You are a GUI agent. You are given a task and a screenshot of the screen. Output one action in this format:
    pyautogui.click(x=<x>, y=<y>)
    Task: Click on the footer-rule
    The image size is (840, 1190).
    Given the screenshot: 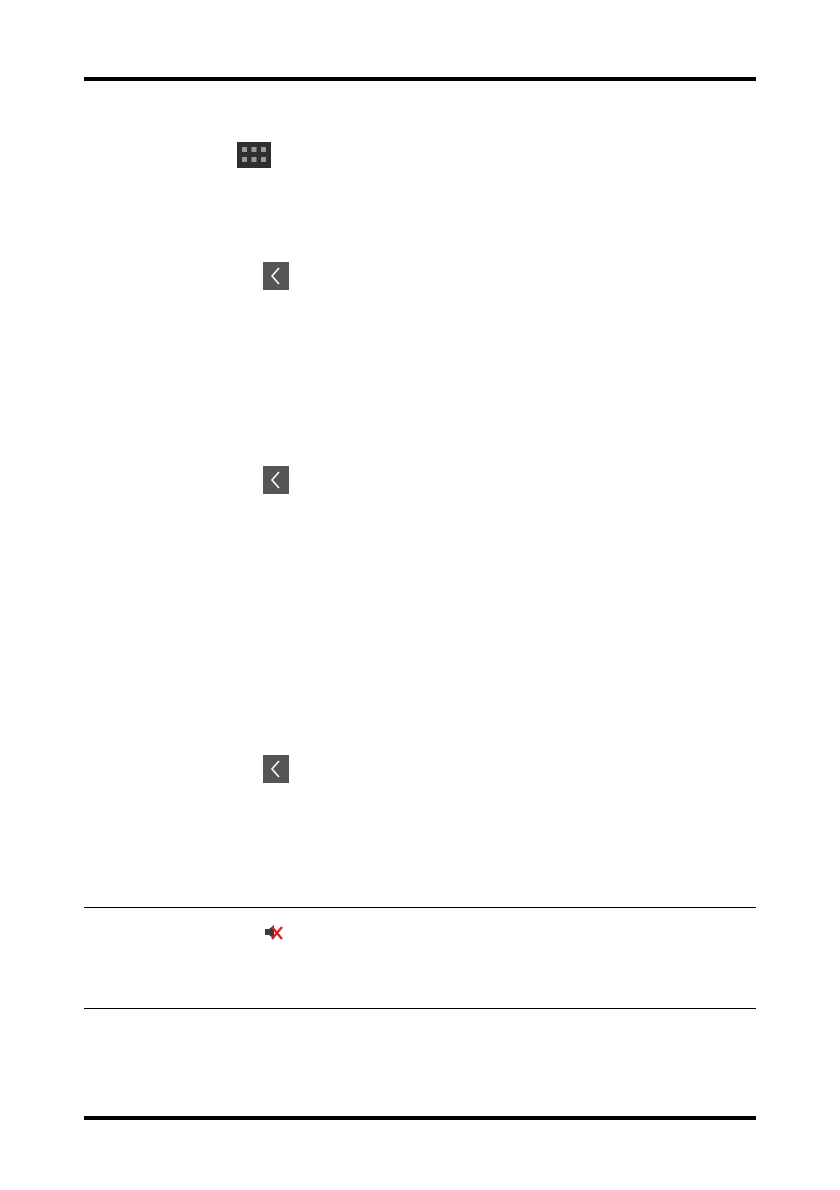 What is the action you would take?
    pyautogui.click(x=420, y=1118)
    